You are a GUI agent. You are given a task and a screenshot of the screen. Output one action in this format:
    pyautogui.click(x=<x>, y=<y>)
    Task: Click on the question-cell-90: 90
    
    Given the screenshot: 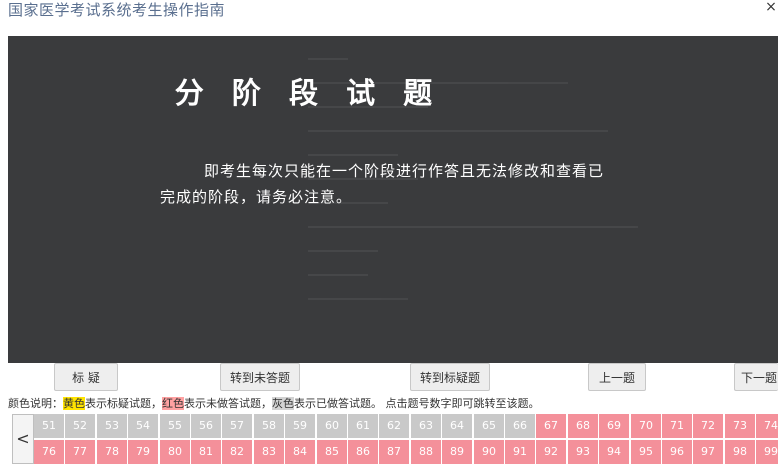 What is the action you would take?
    pyautogui.click(x=489, y=452)
    